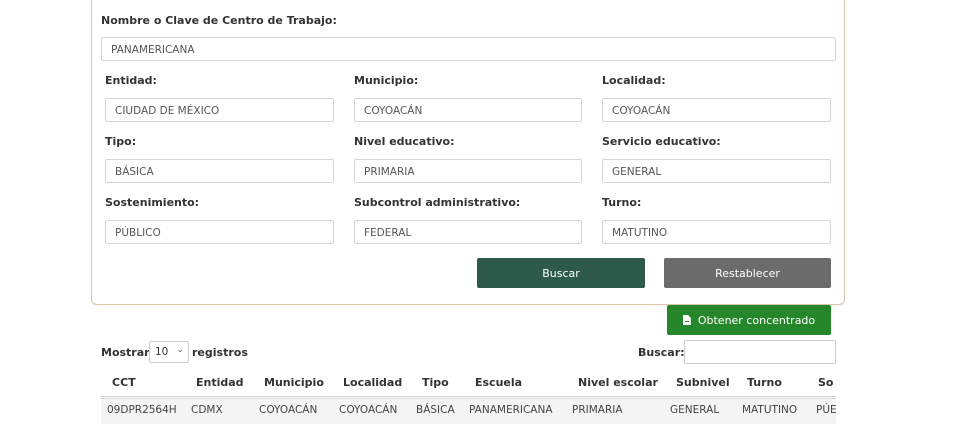 Image resolution: width=953 pixels, height=424 pixels. Describe the element at coordinates (152, 202) in the screenshot. I see `sostenimiento-label: Sostenimiento:` at that location.